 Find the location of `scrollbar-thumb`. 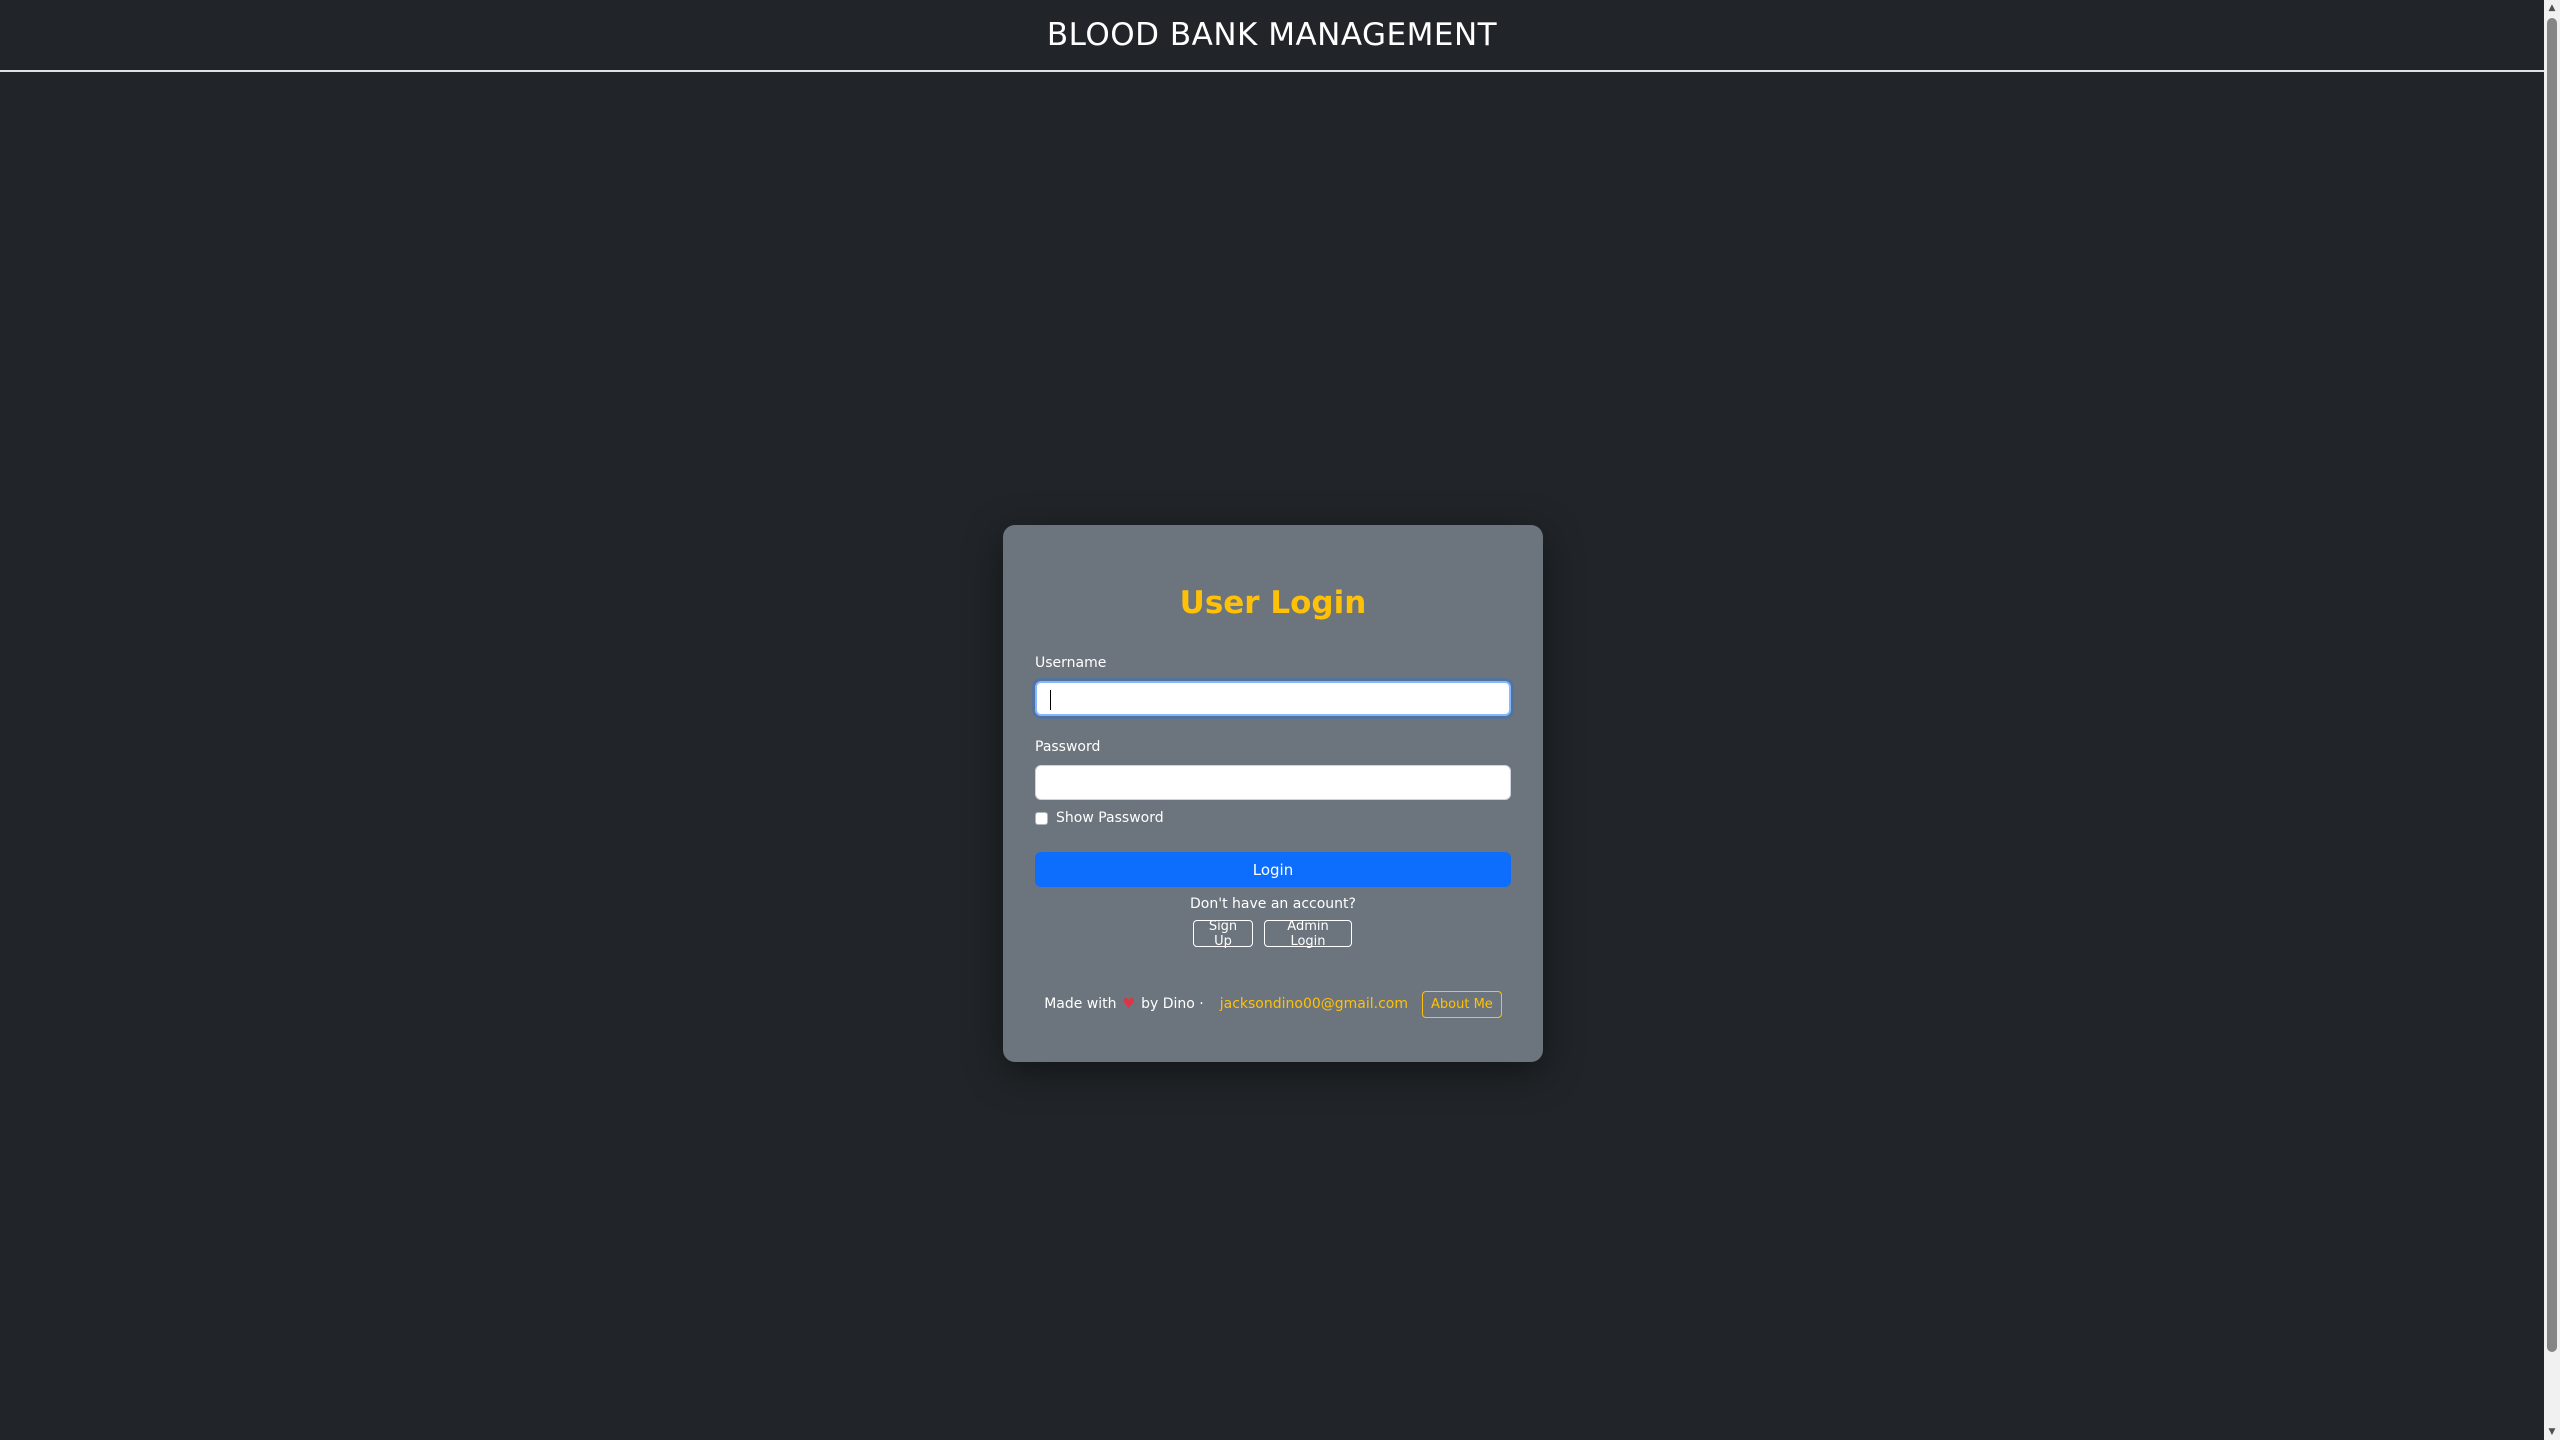

scrollbar-thumb is located at coordinates (2552, 685).